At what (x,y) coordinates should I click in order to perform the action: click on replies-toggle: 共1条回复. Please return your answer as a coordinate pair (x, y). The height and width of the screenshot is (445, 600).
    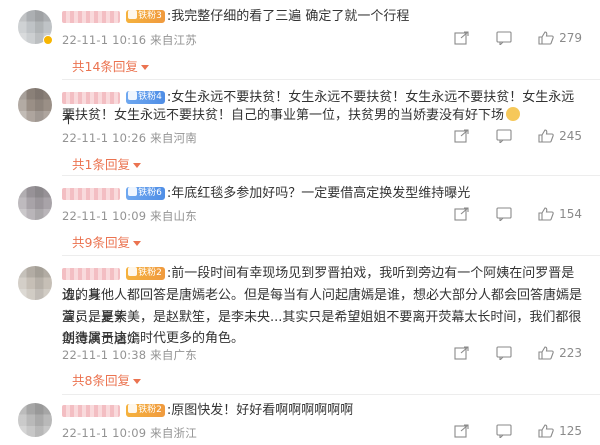
    Looking at the image, I should click on (106, 163).